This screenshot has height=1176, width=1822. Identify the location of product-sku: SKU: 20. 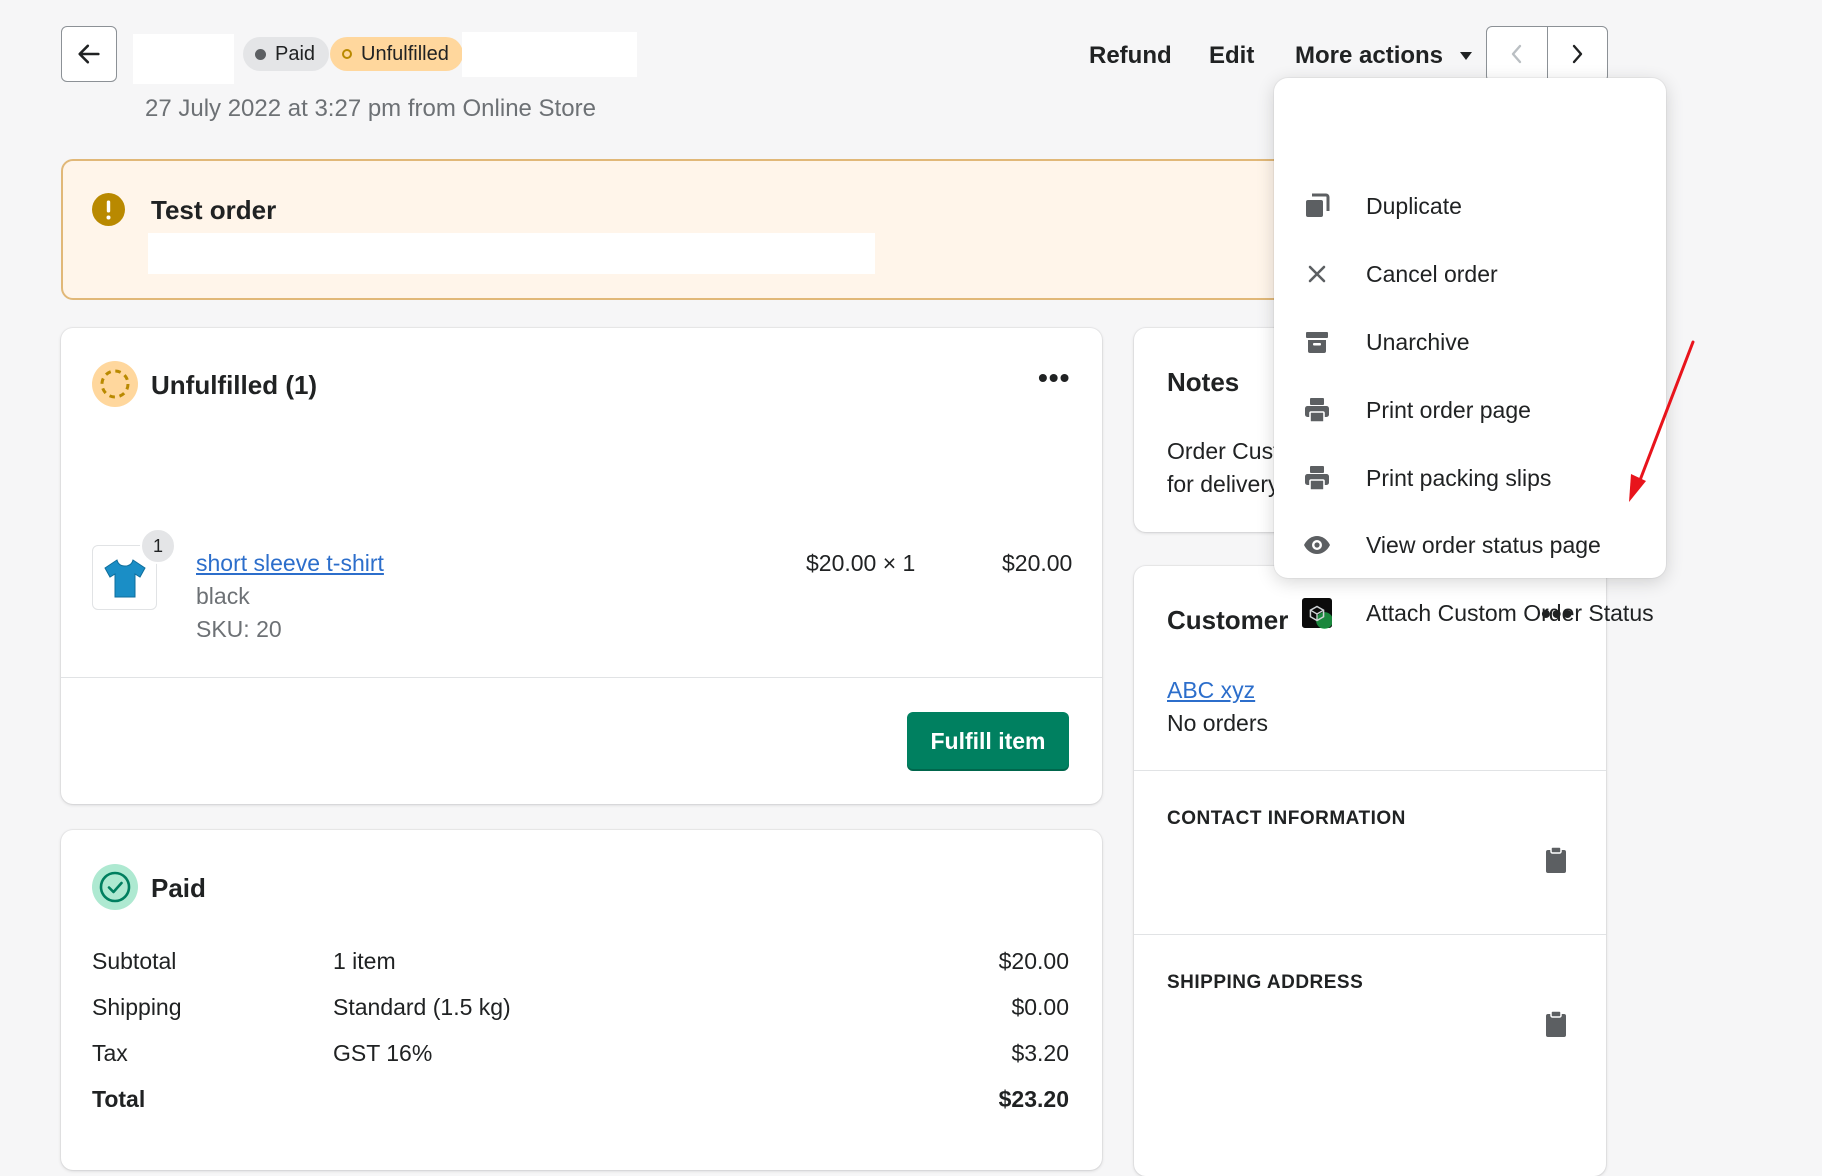
(239, 629).